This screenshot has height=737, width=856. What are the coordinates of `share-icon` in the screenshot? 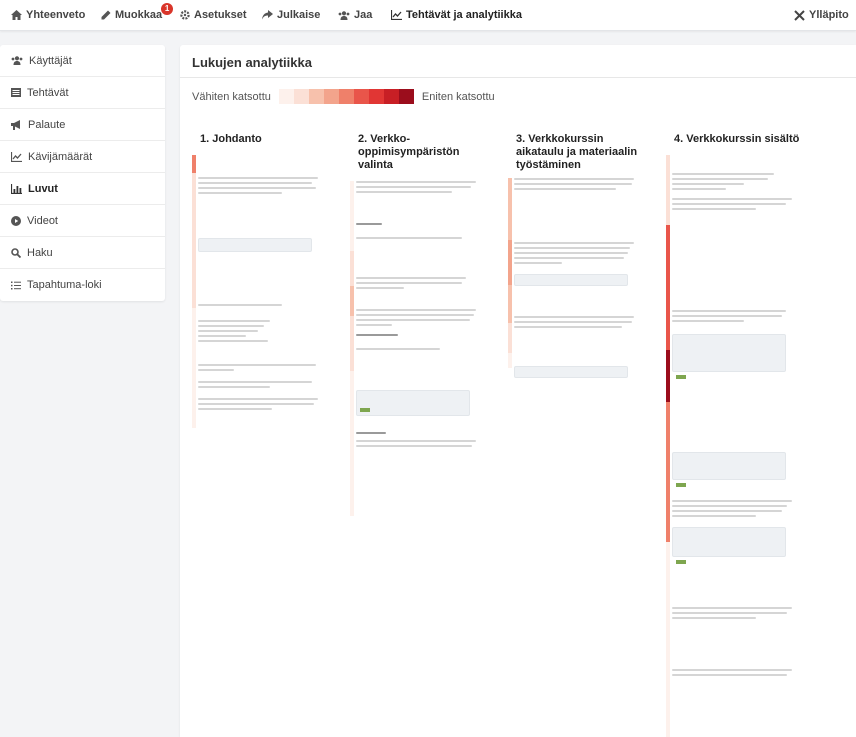 It's located at (267, 15).